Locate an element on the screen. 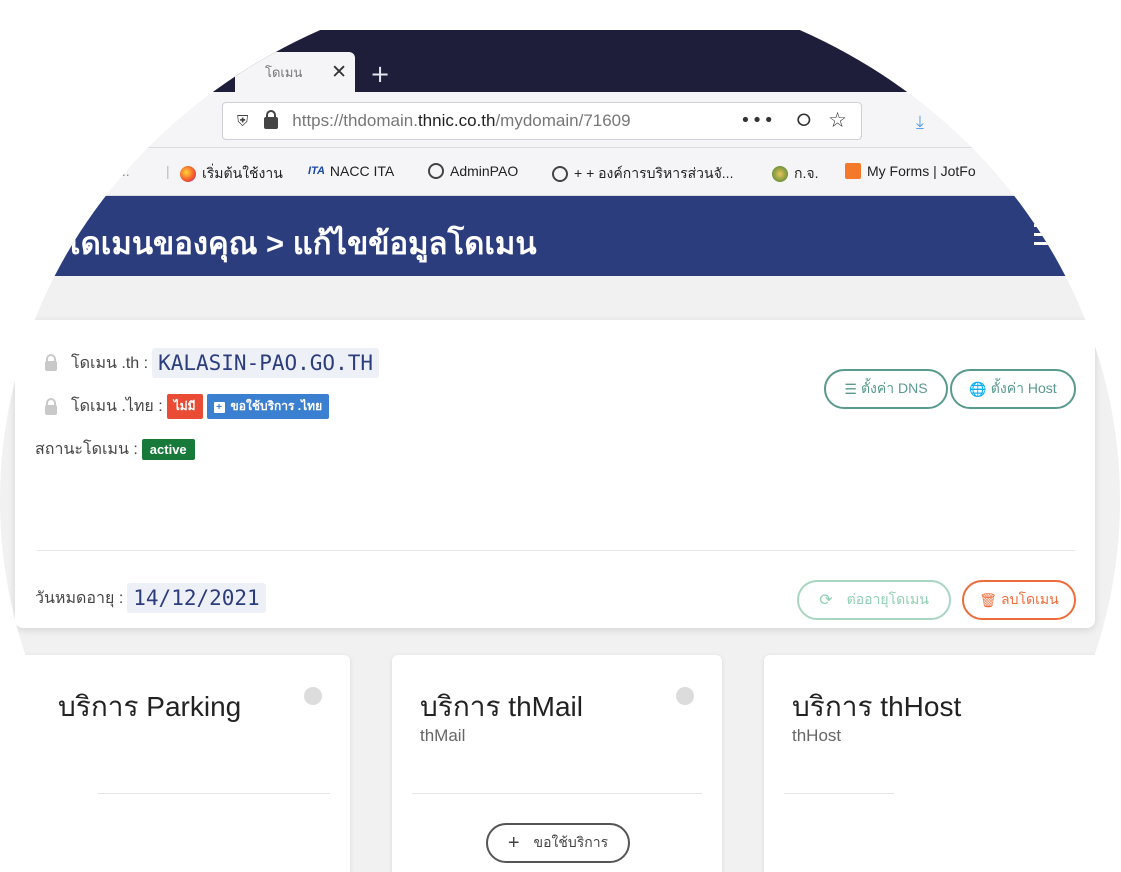 The image size is (1121, 872). delete-domain-button: 🗑 ลบโดเมน is located at coordinates (1019, 600).